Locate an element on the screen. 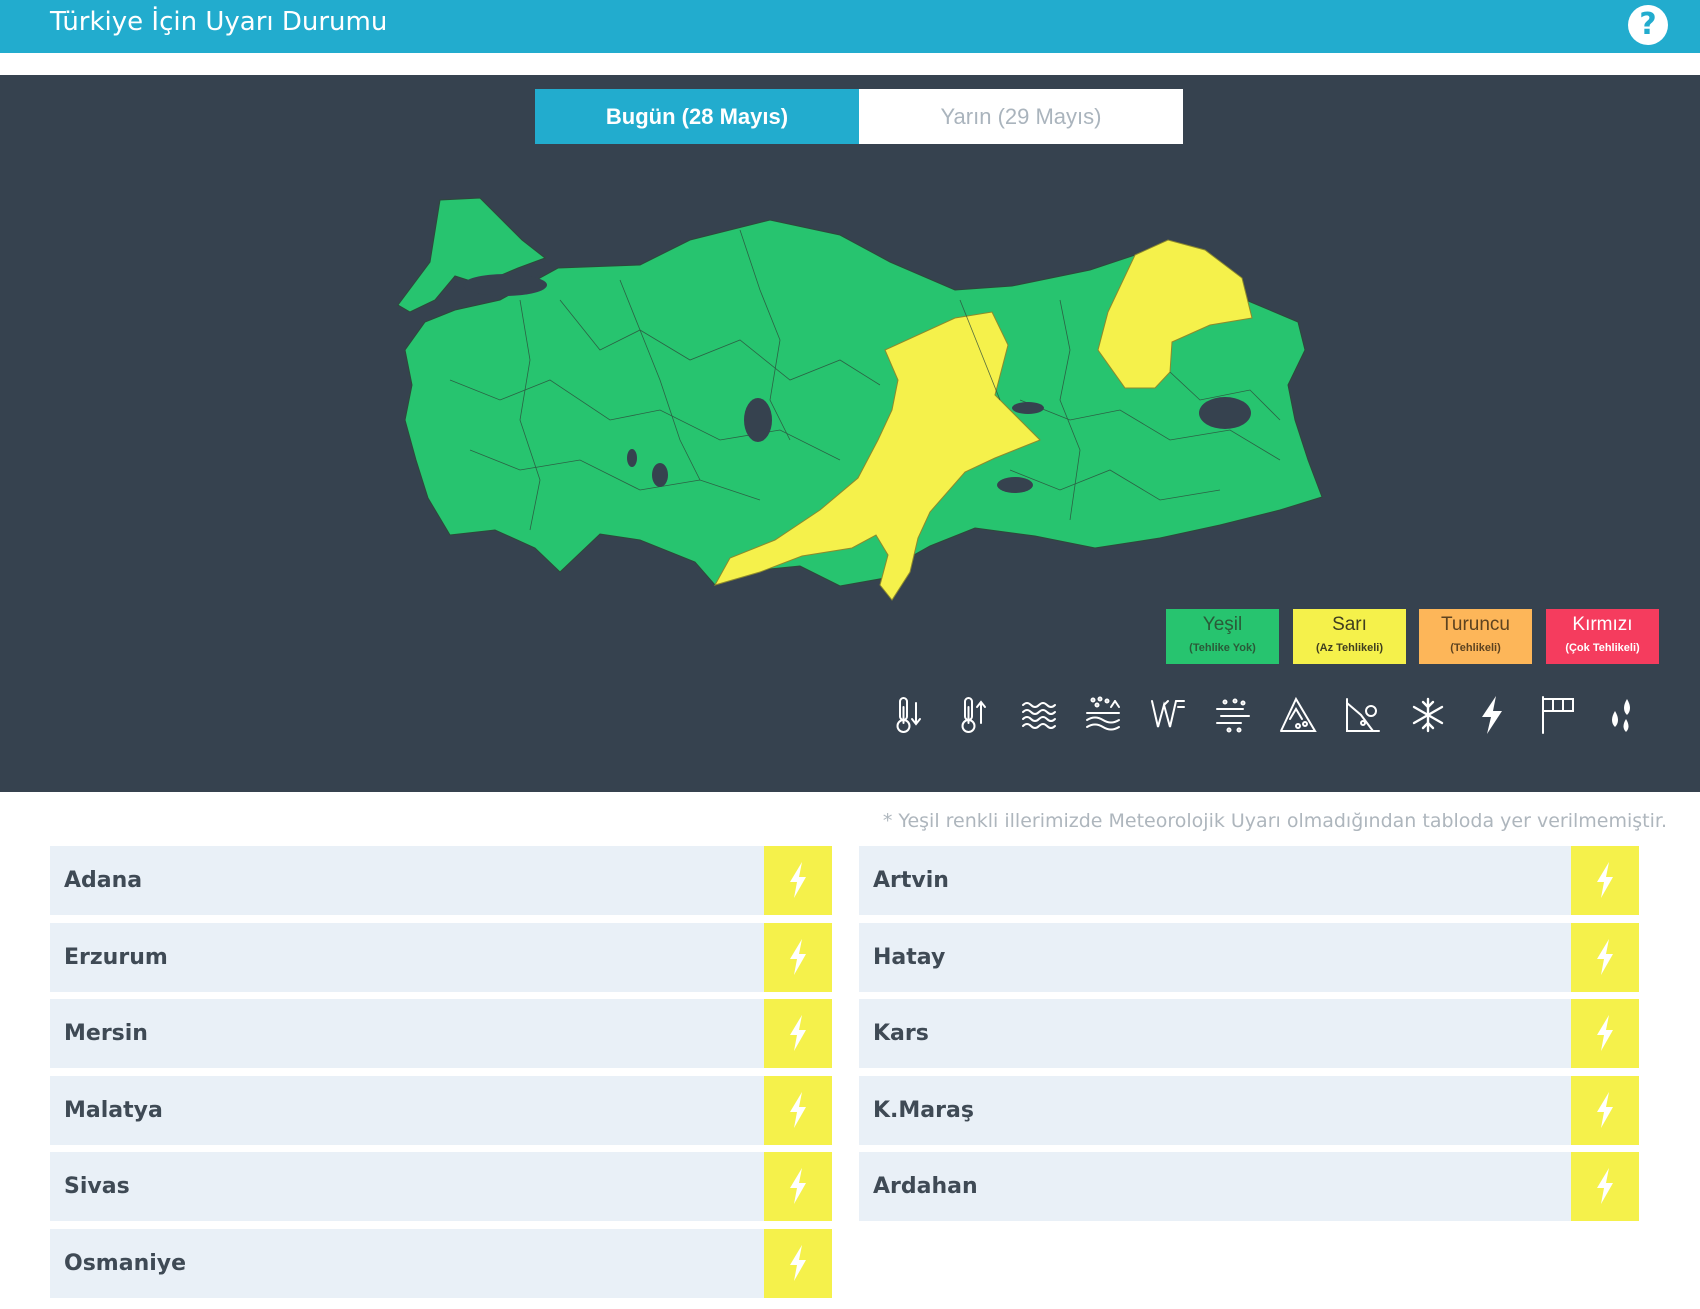  question-icon: ? is located at coordinates (1648, 25).